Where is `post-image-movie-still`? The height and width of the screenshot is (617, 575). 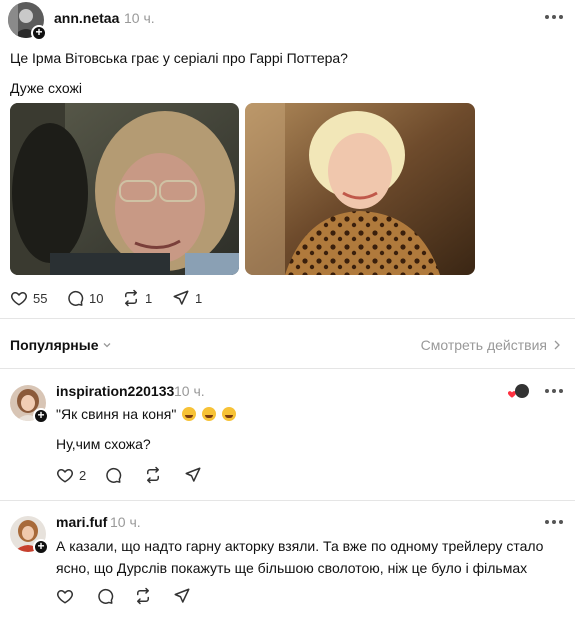 post-image-movie-still is located at coordinates (124, 189).